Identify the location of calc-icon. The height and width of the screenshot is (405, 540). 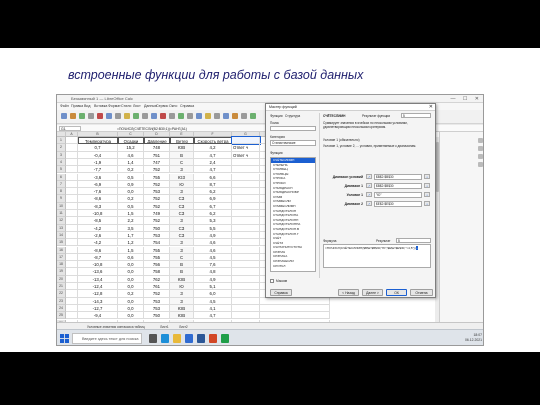
(225, 338).